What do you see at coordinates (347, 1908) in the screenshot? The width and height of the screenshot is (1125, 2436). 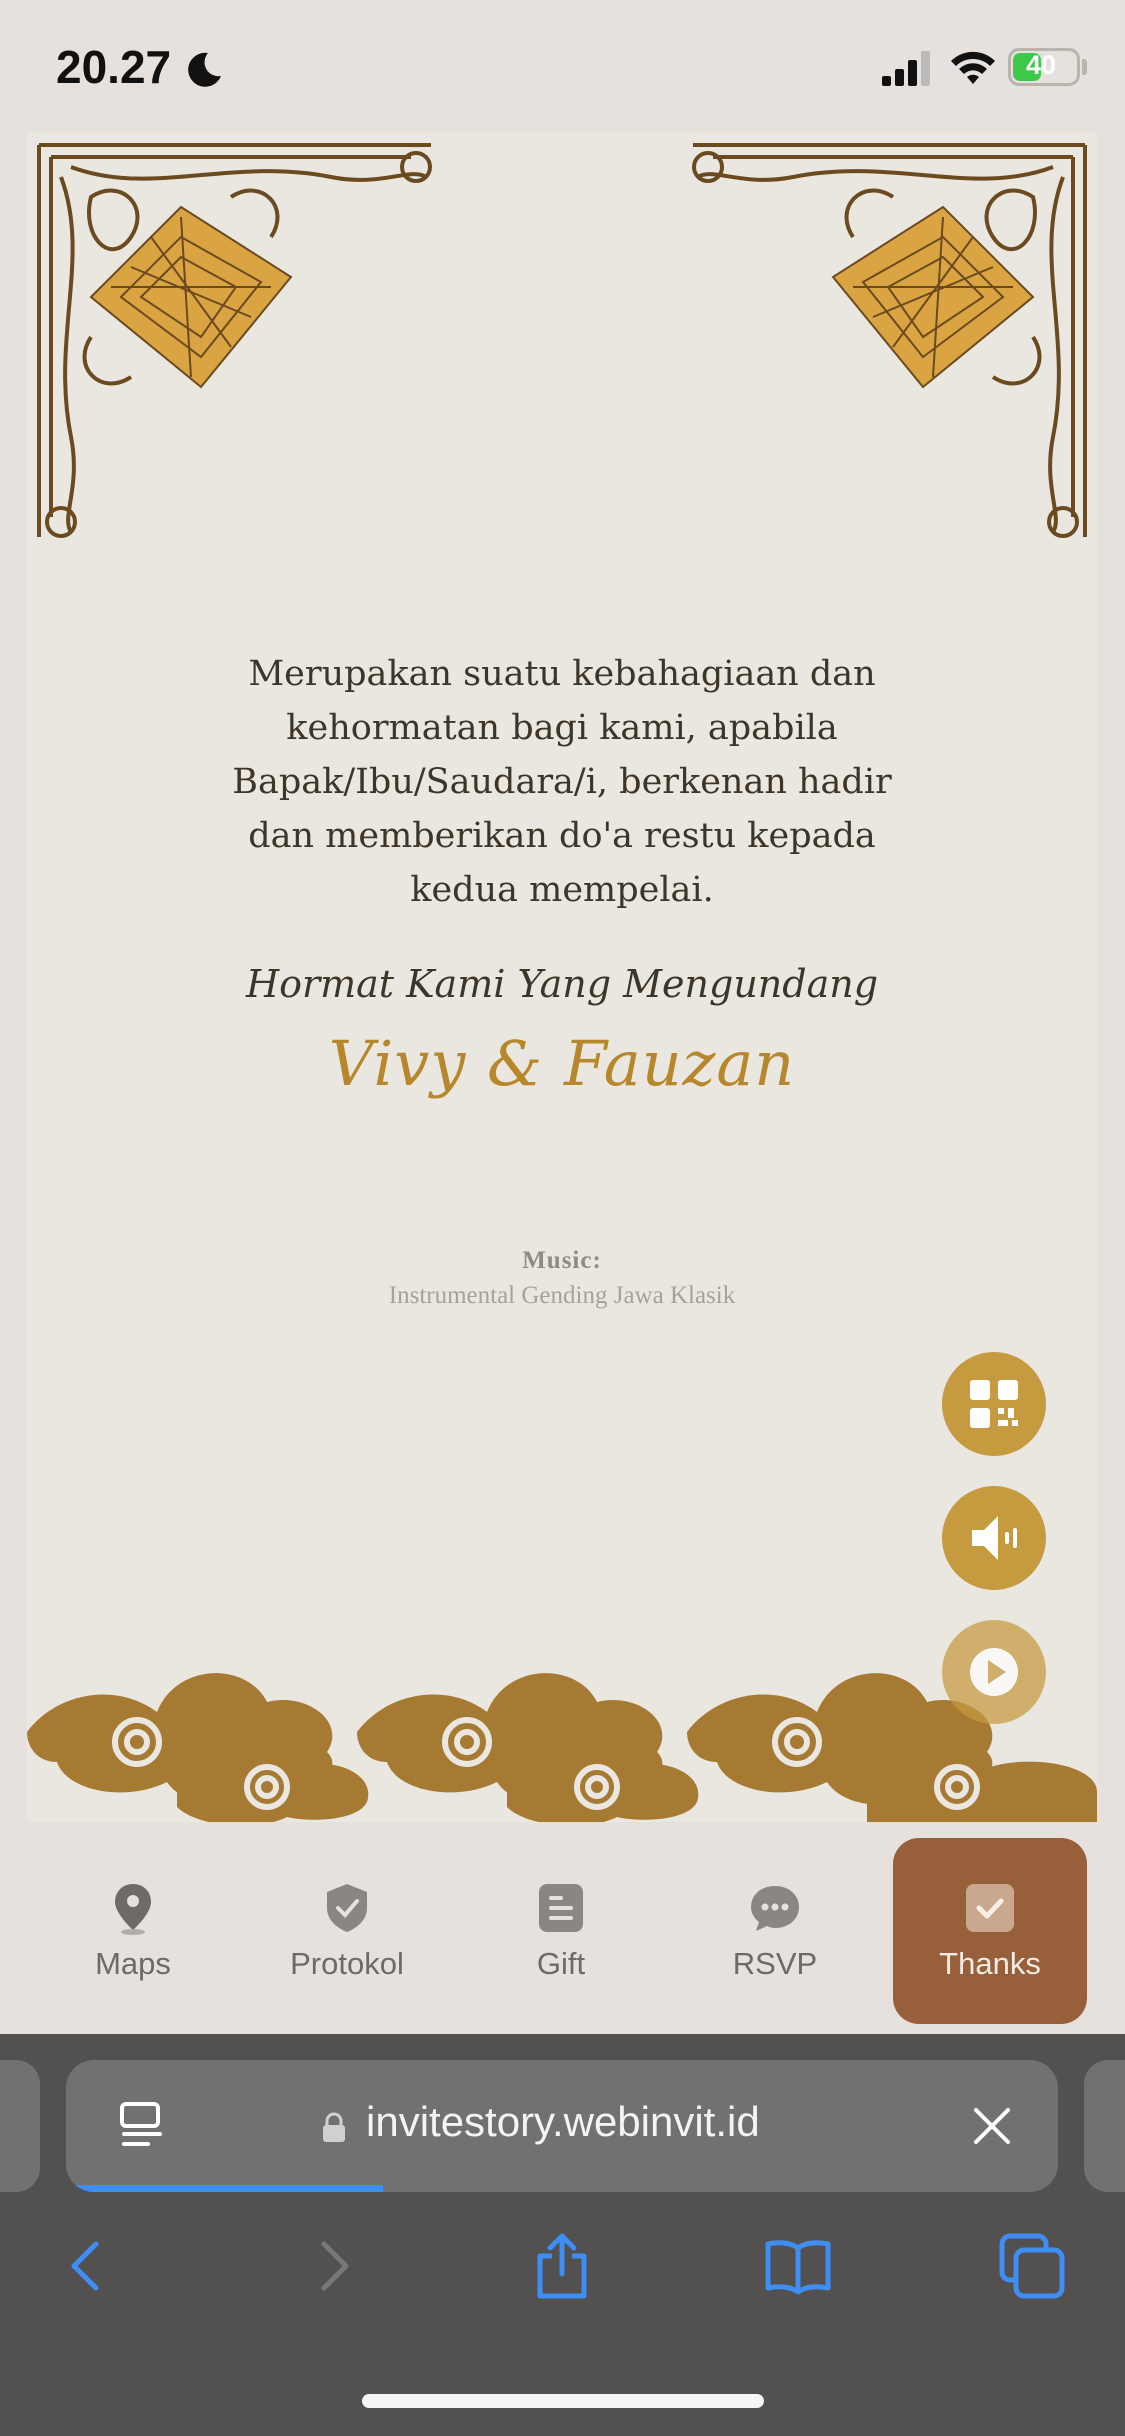 I see `shield-check-icon` at bounding box center [347, 1908].